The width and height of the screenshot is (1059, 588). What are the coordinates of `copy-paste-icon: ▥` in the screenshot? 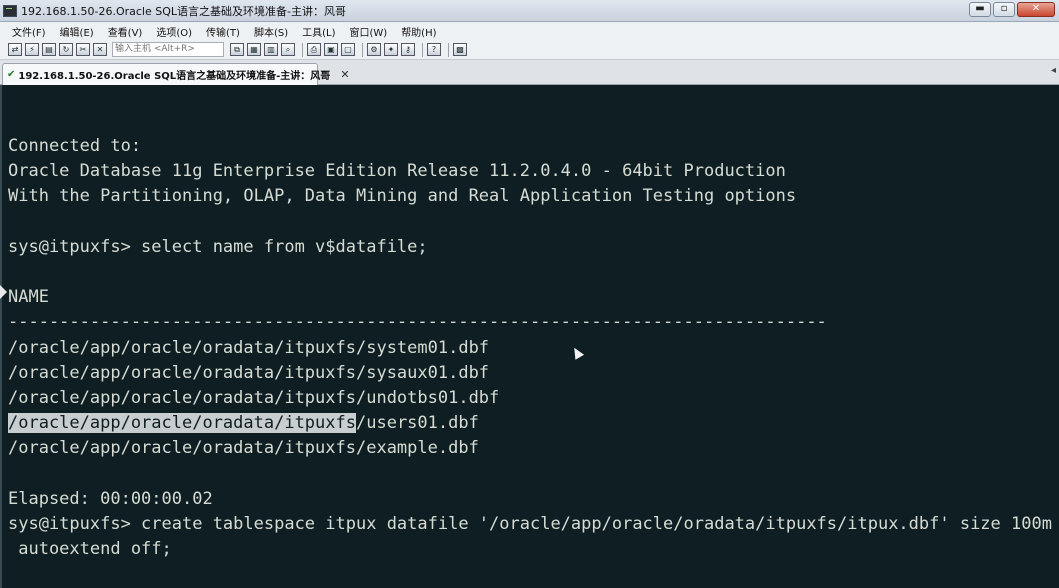 It's located at (271, 49).